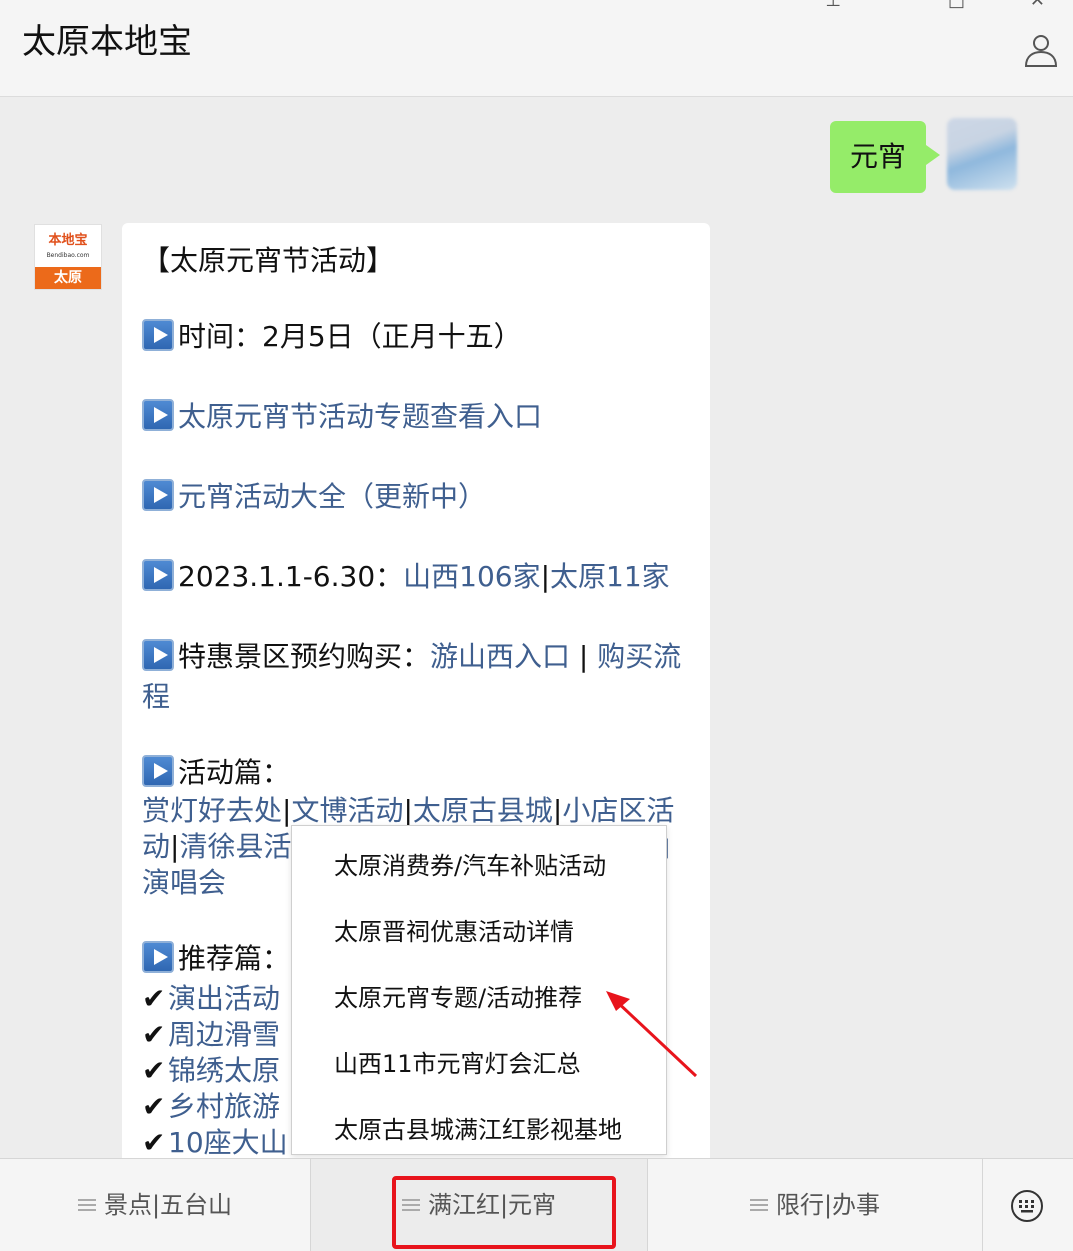 Image resolution: width=1073 pixels, height=1251 pixels. I want to click on logo-subtext: Bendibao.com, so click(68, 255).